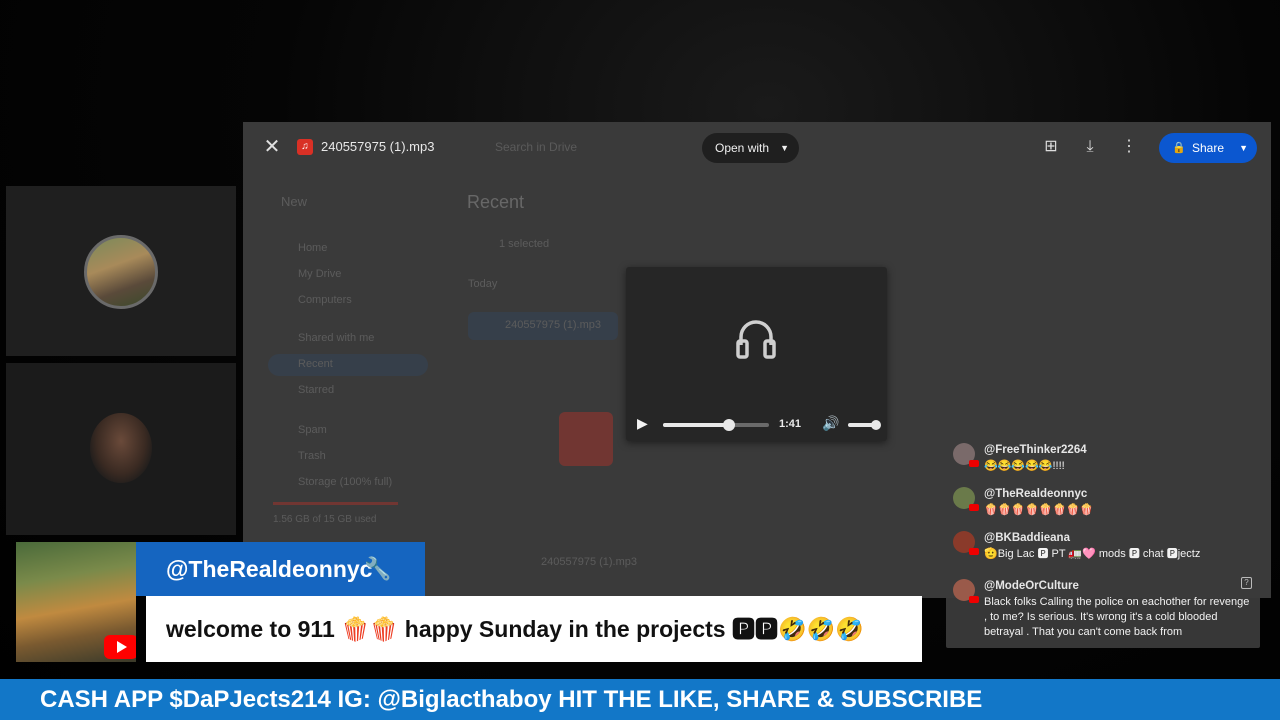  I want to click on bottom-file-name: 240557975 (1).mp3, so click(589, 562).